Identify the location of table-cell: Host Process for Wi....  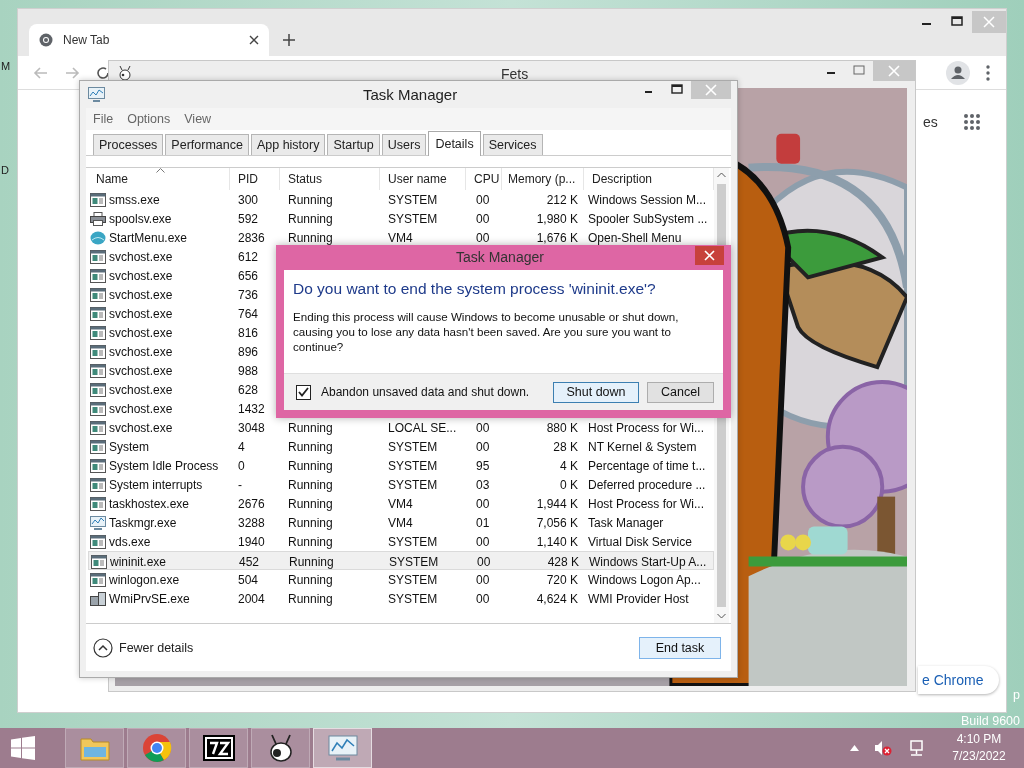
(646, 503).